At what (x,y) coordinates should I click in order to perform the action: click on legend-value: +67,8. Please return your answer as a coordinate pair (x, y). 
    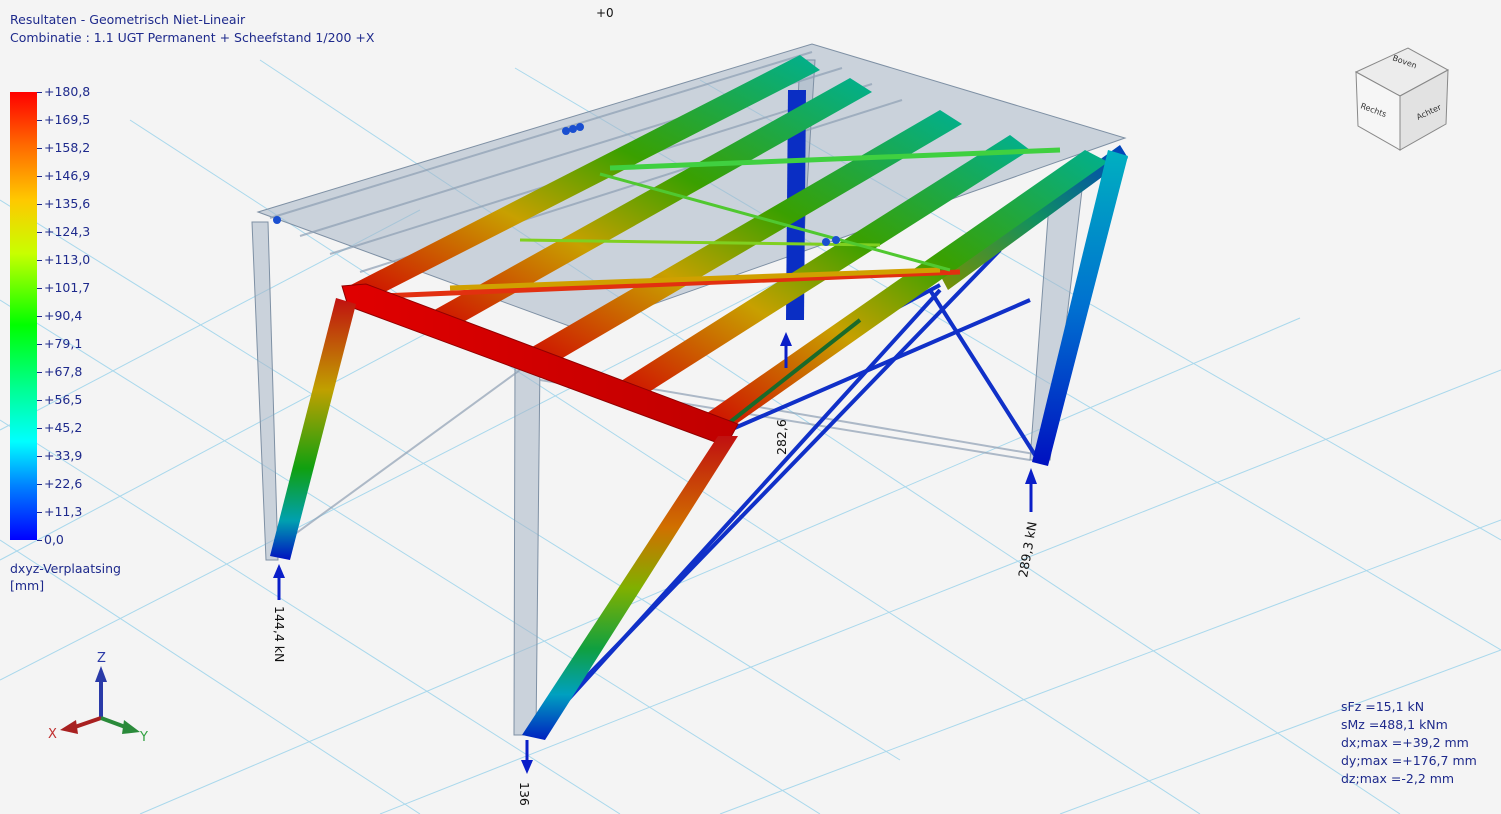
    Looking at the image, I should click on (63, 371).